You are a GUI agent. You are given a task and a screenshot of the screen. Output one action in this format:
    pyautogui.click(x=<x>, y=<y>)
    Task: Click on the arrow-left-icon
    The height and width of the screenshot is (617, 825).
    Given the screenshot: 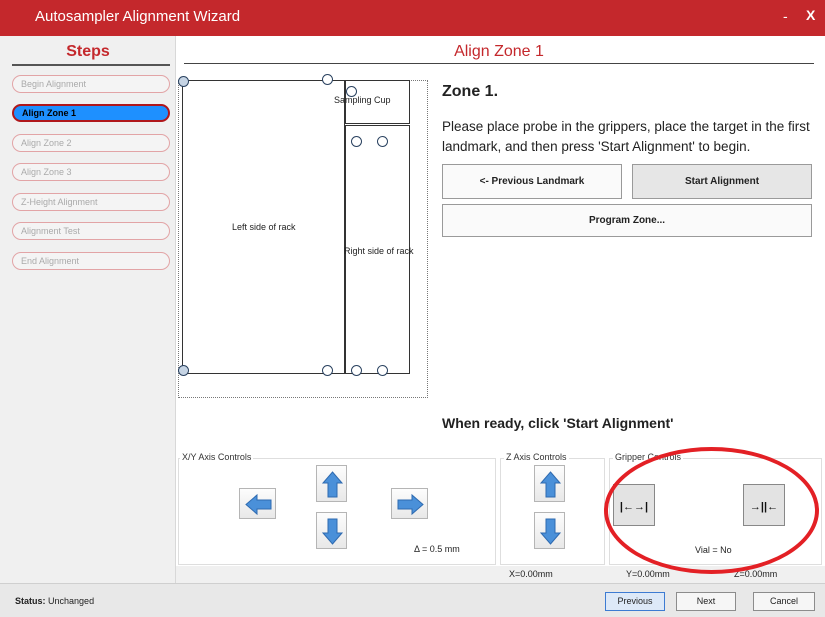 What is the action you would take?
    pyautogui.click(x=258, y=504)
    